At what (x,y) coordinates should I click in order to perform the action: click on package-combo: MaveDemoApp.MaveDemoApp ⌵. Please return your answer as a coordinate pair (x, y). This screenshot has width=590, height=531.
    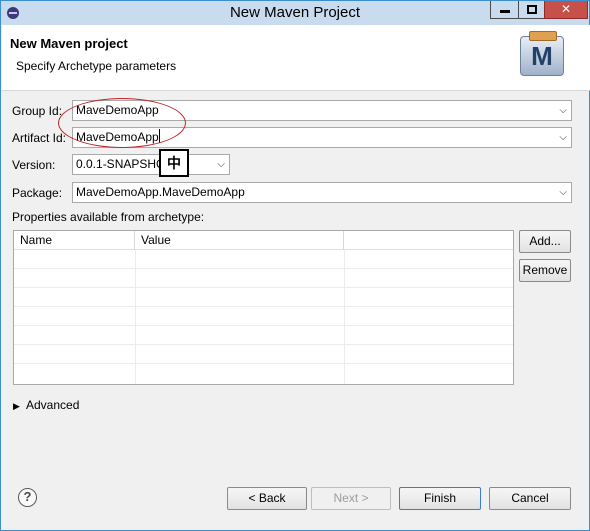
    Looking at the image, I should click on (322, 192).